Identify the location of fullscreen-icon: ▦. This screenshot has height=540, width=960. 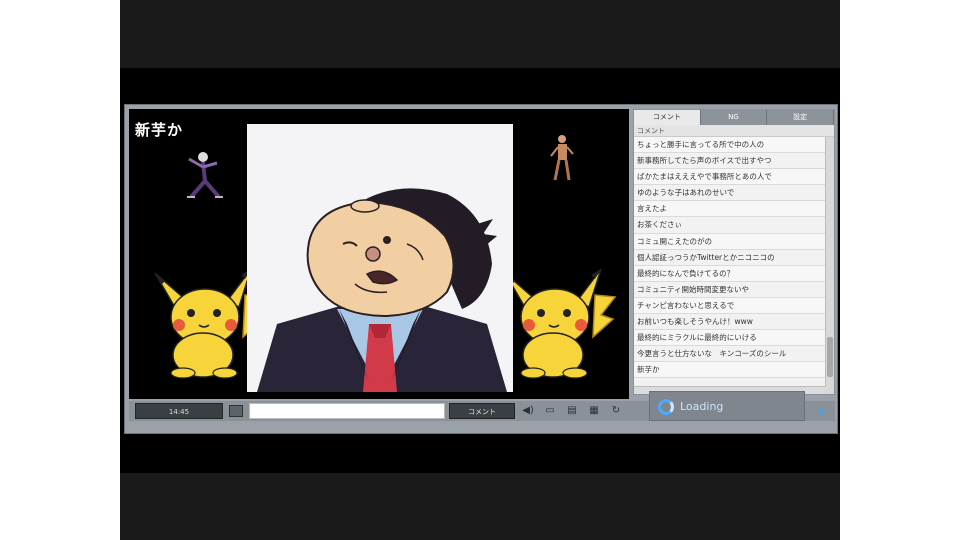
(594, 411).